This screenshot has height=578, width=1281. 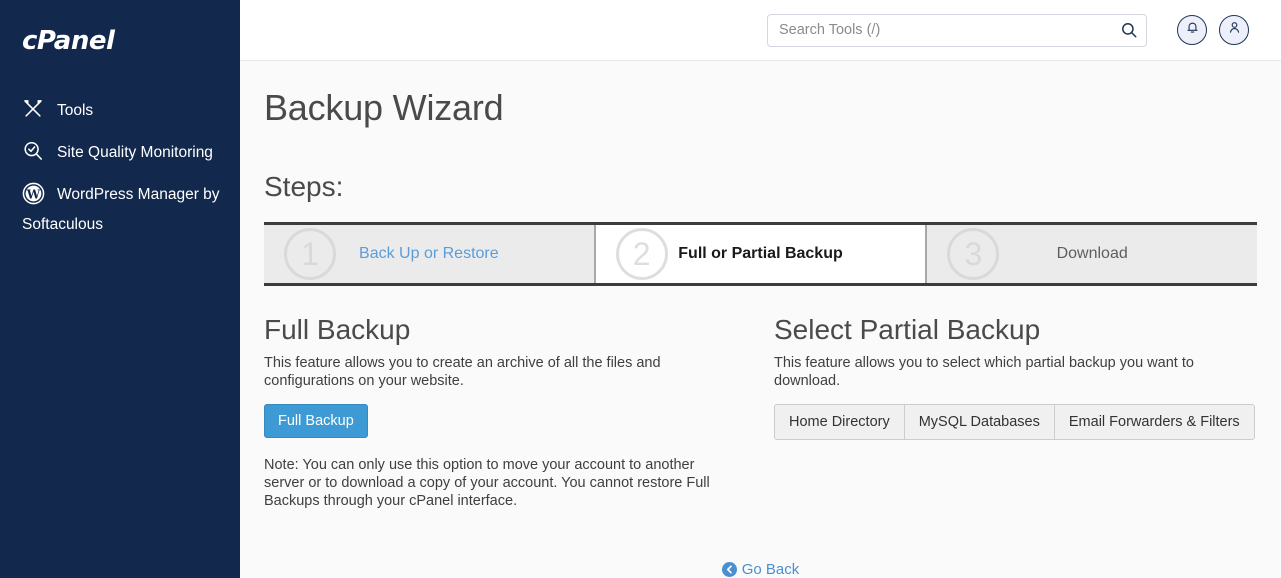 I want to click on go-back-row: Go Back, so click(x=760, y=569).